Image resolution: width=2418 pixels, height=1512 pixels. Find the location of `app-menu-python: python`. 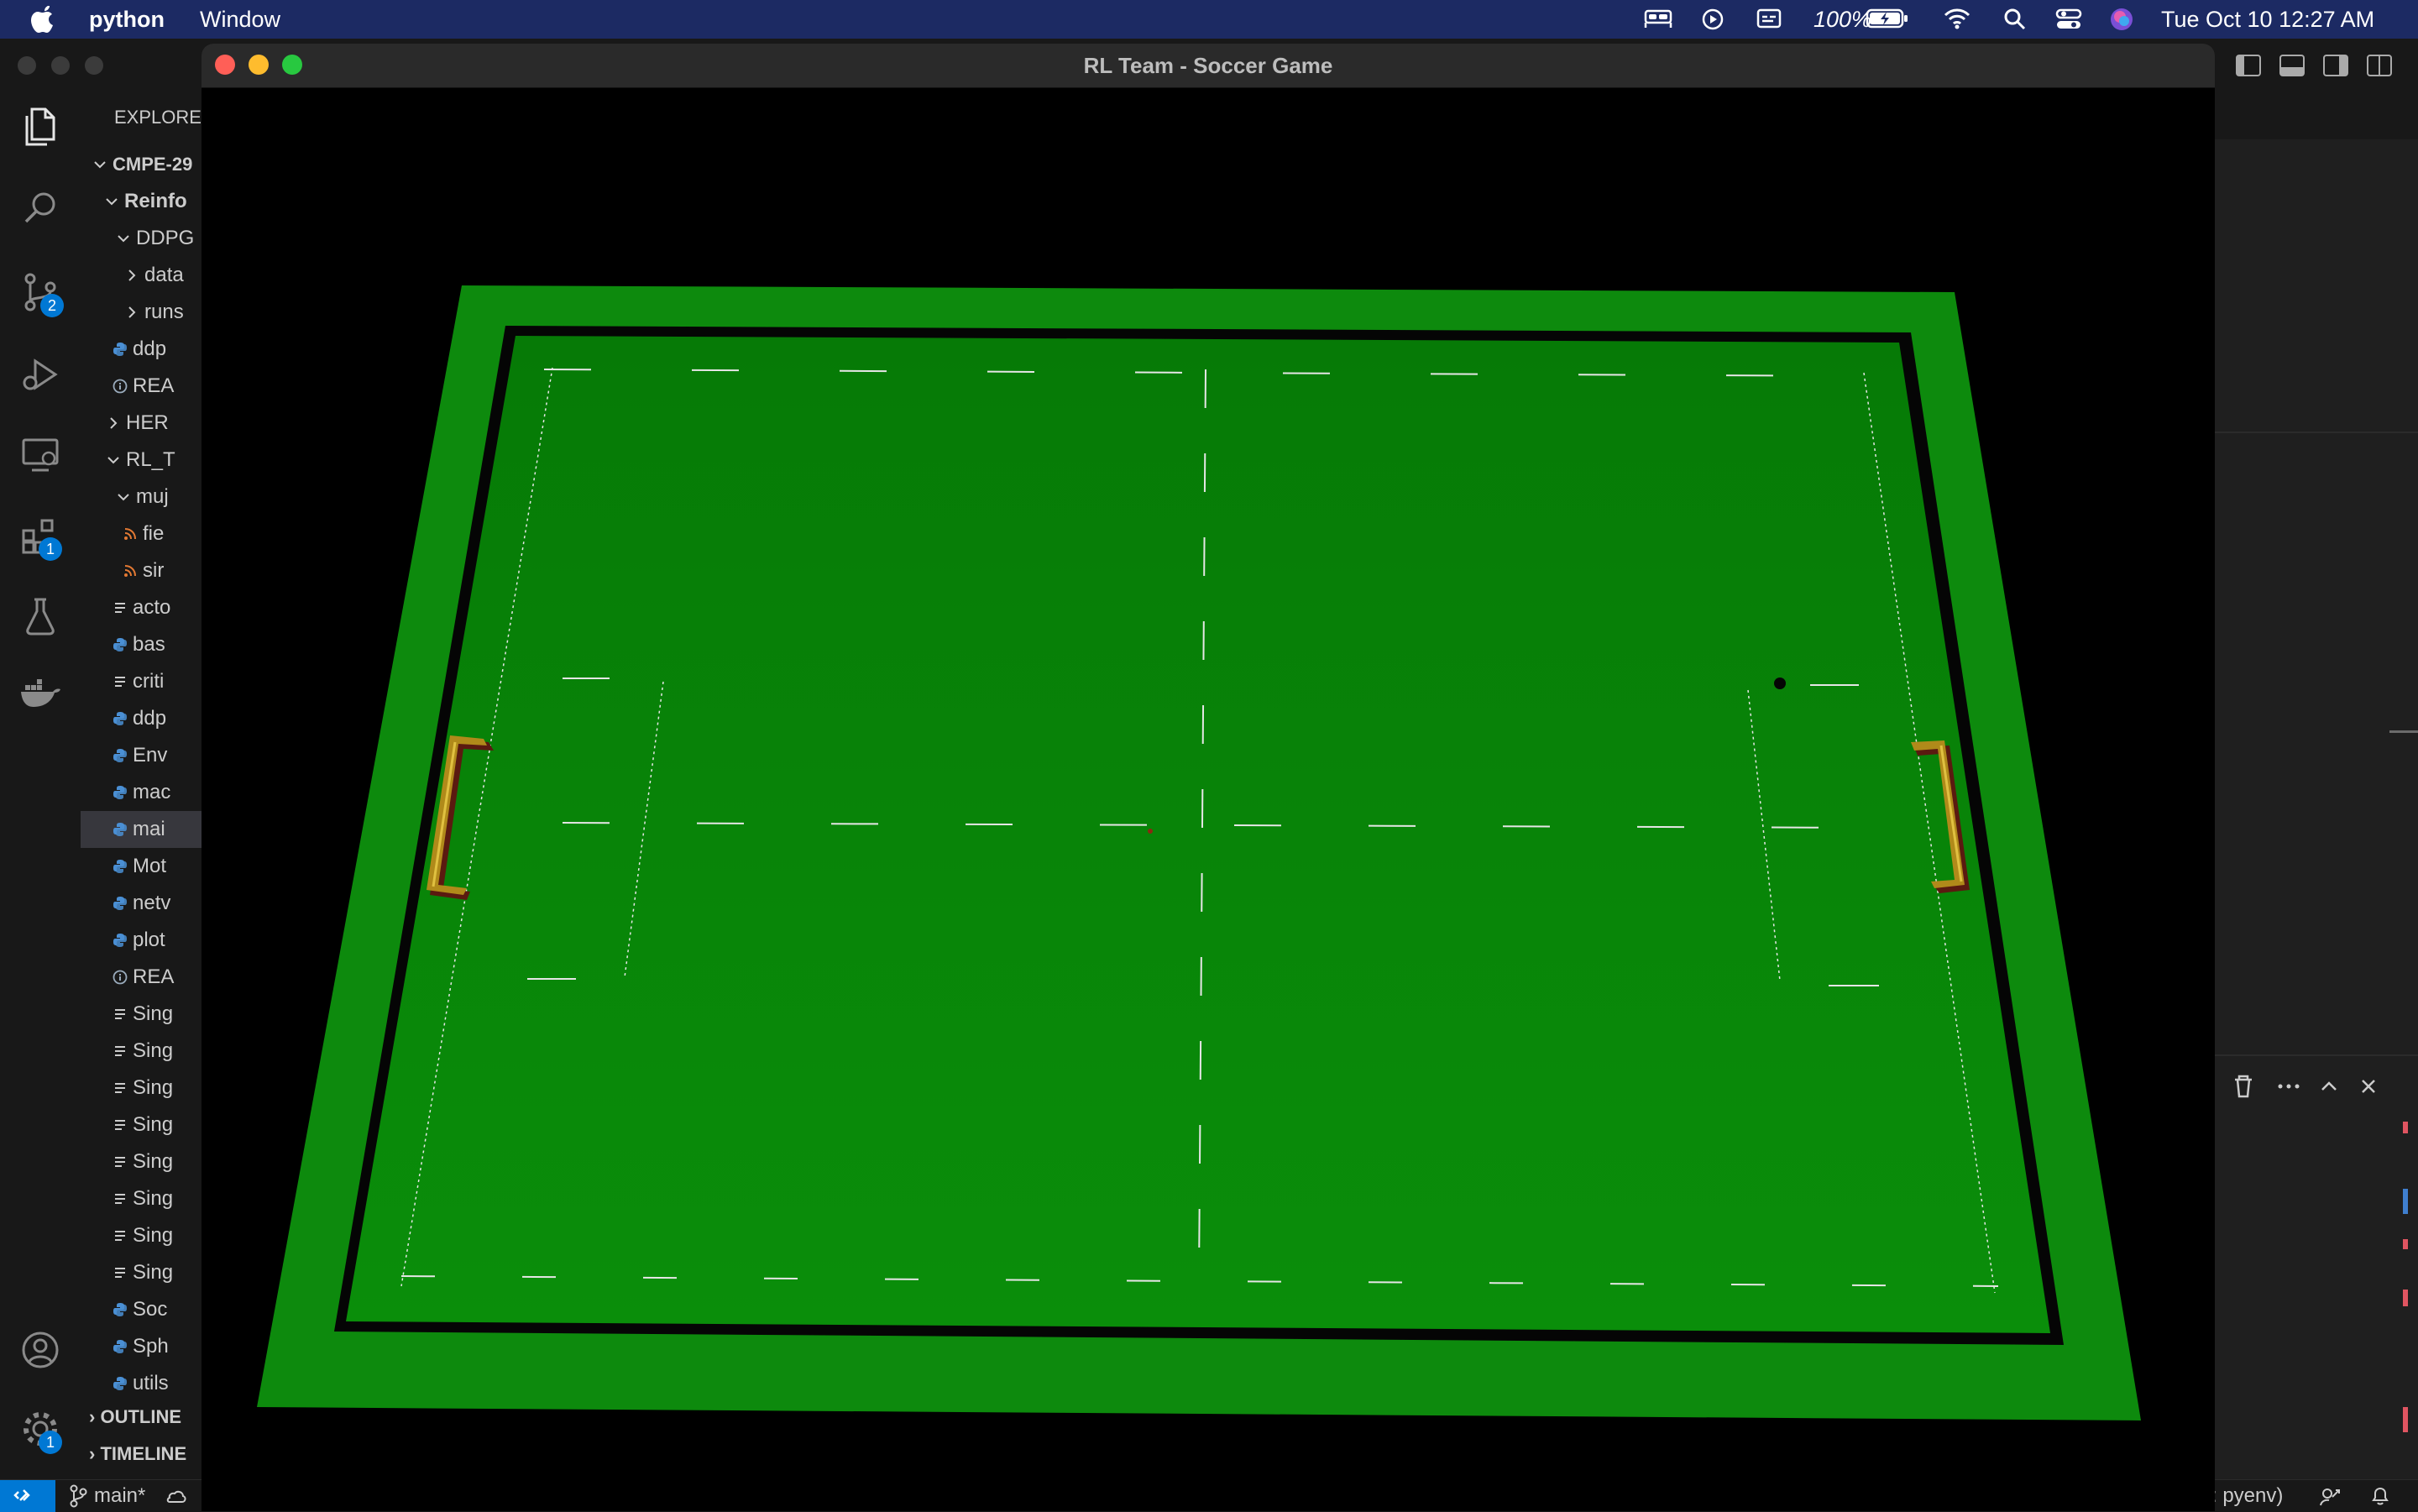

app-menu-python: python is located at coordinates (127, 19).